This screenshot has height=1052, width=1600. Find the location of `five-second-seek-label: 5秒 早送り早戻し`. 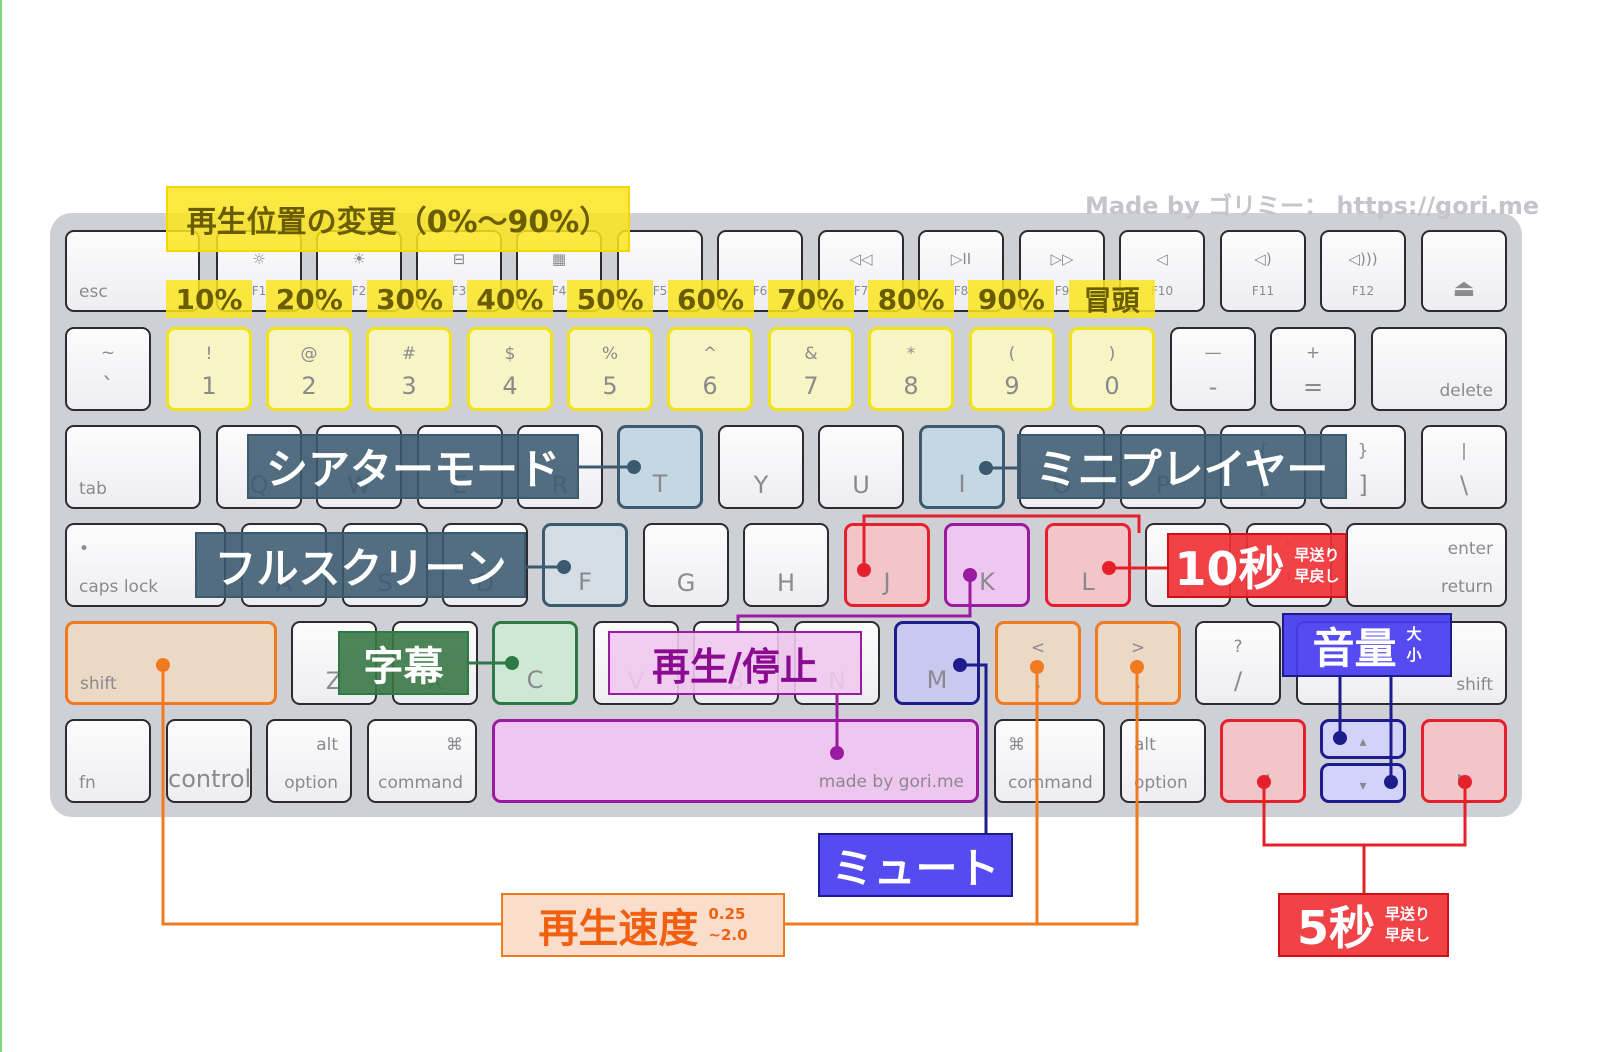

five-second-seek-label: 5秒 早送り早戻し is located at coordinates (1363, 925).